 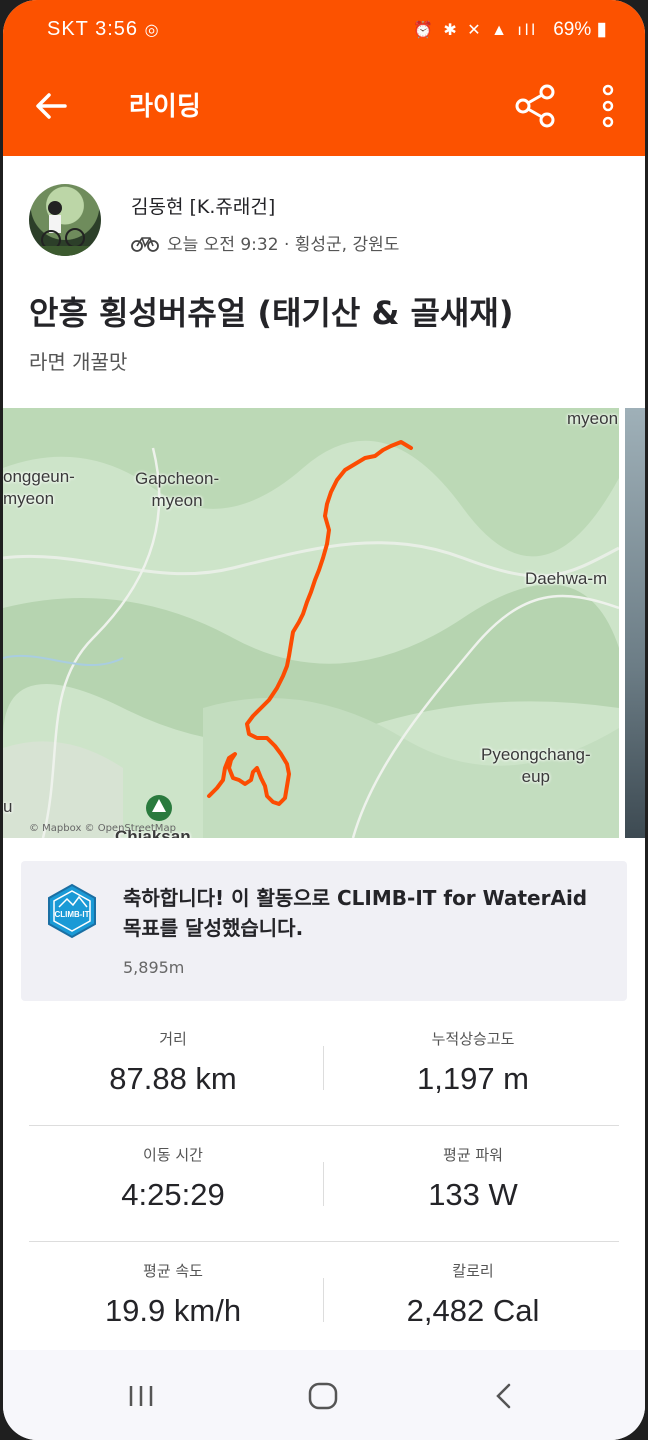 I want to click on share-icon, so click(x=535, y=106).